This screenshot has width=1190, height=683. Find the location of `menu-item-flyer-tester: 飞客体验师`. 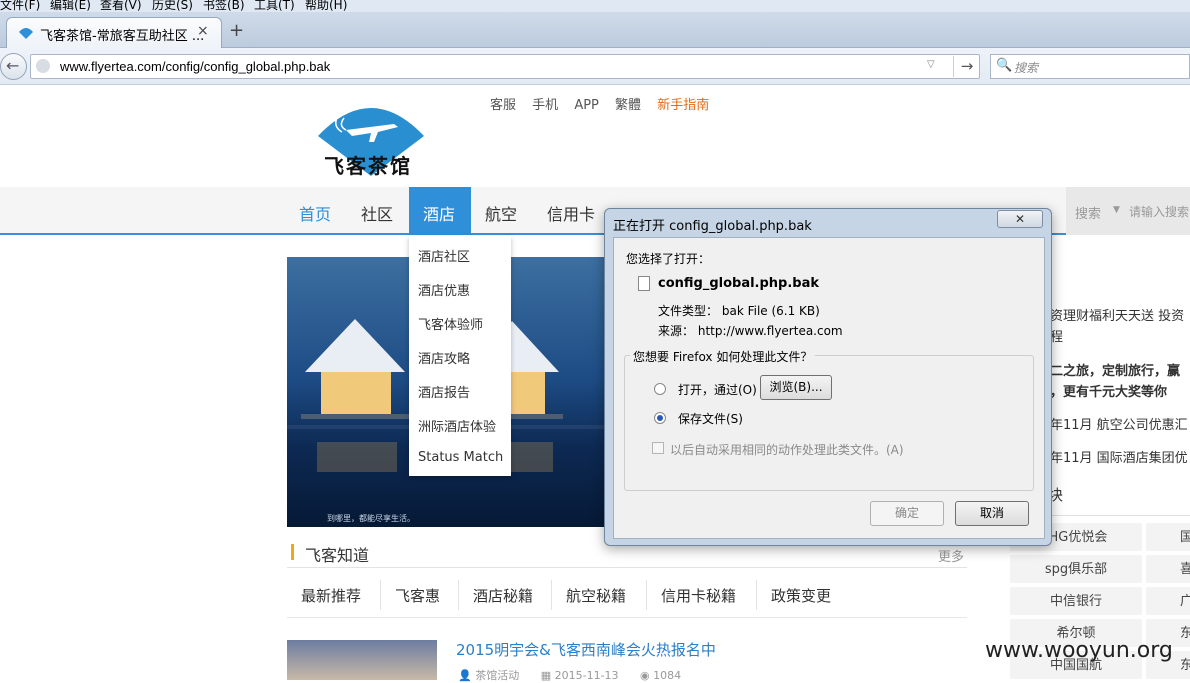

menu-item-flyer-tester: 飞客体验师 is located at coordinates (450, 323).